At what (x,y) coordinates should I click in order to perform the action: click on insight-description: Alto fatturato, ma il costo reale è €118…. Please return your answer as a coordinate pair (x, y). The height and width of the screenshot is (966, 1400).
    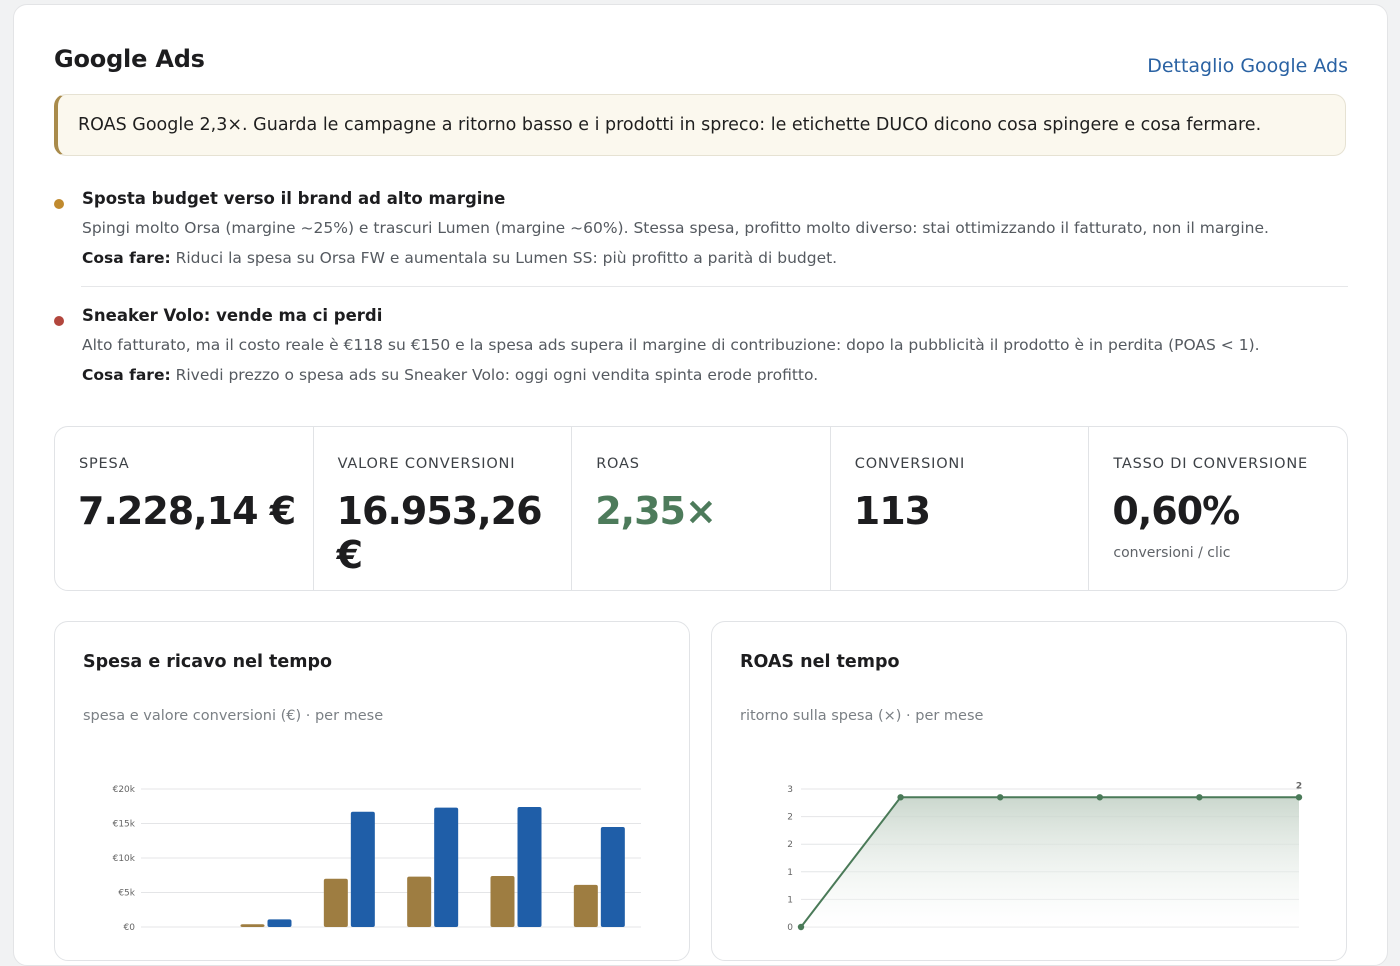
    Looking at the image, I should click on (671, 345).